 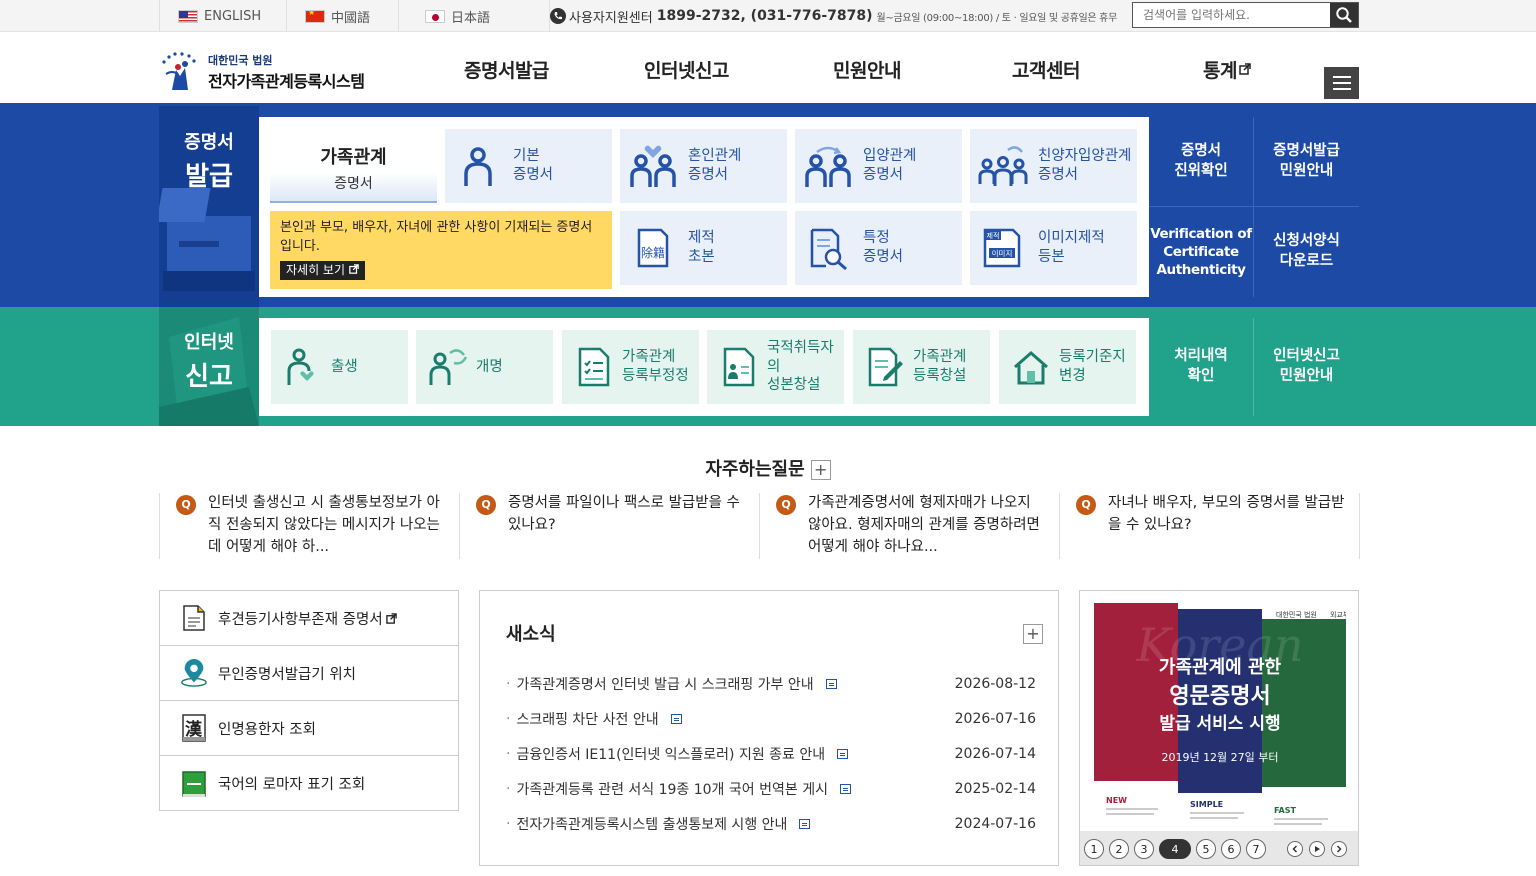 I want to click on banner-page-button: 5, so click(x=1206, y=849).